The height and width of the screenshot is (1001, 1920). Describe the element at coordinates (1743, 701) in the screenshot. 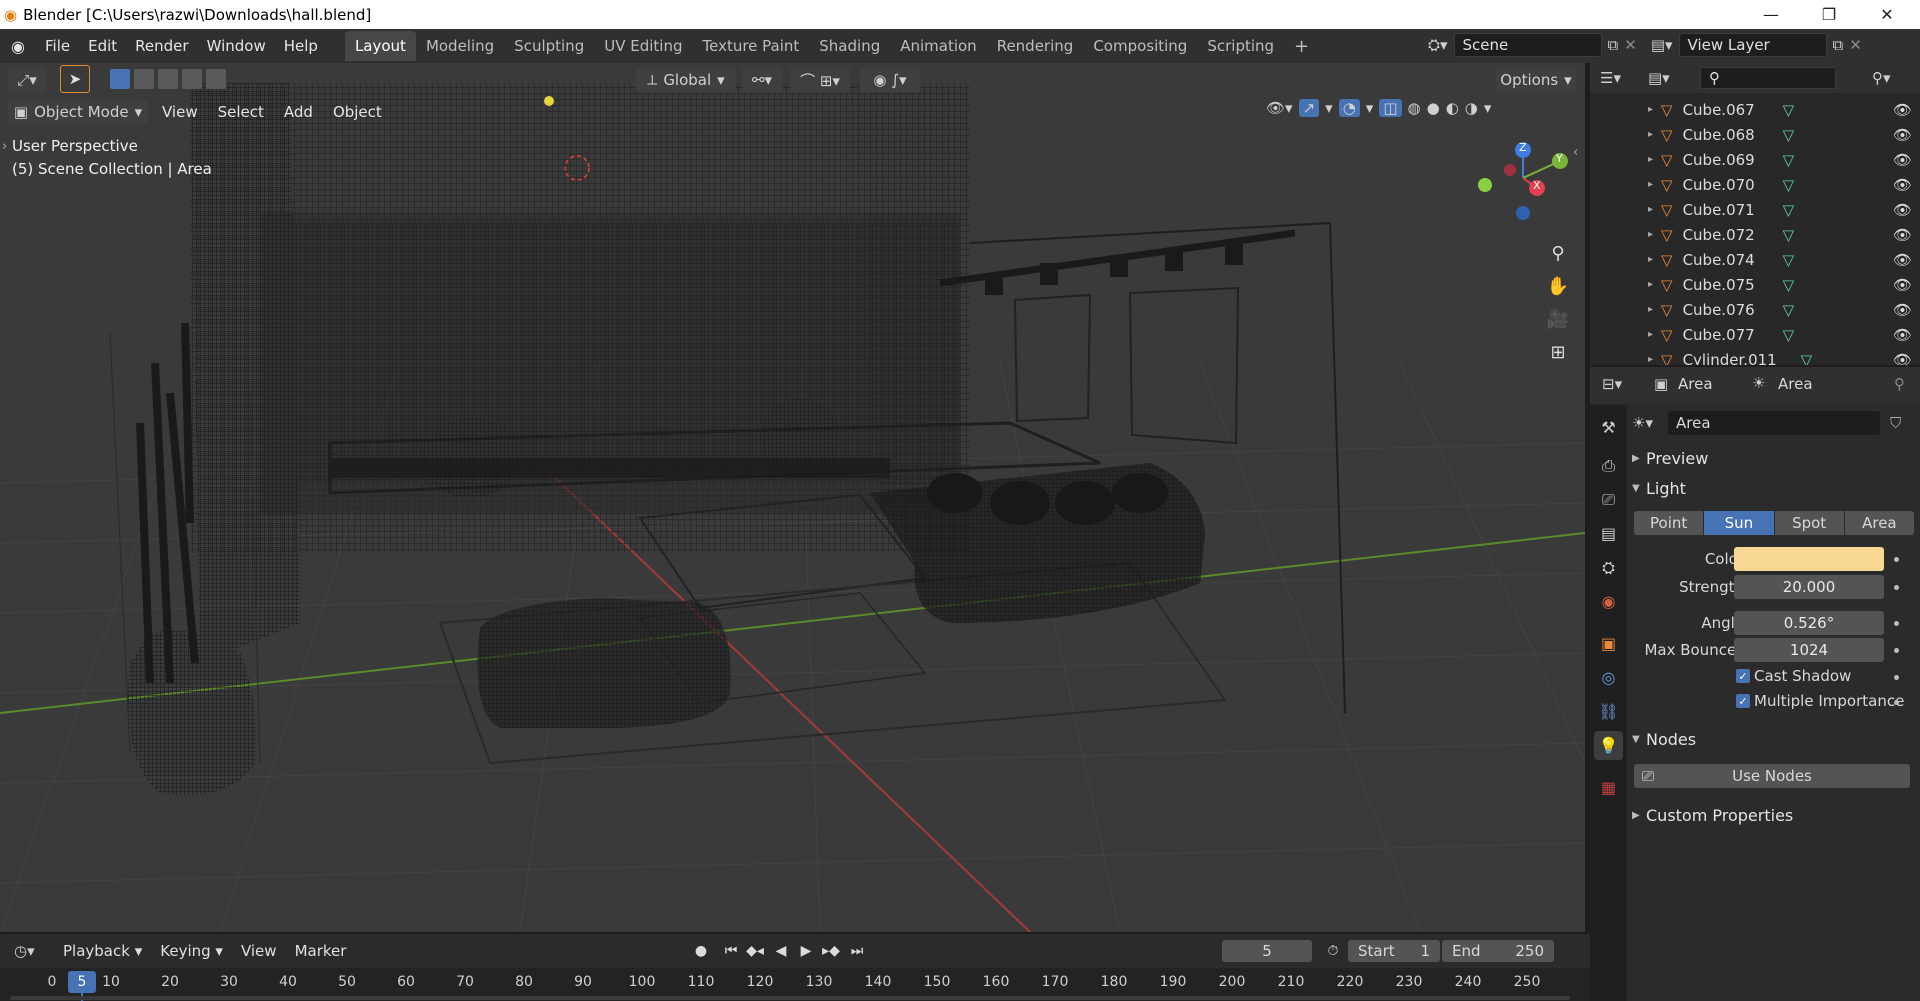

I see `multiple-importance-checkbox: ✓` at that location.